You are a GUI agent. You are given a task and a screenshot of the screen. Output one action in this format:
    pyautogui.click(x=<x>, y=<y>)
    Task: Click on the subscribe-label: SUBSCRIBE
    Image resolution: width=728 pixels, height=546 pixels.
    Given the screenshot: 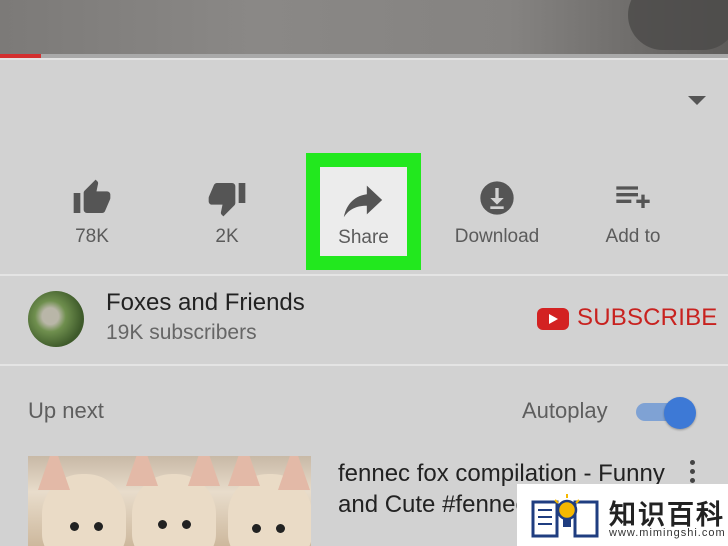 What is the action you would take?
    pyautogui.click(x=647, y=317)
    